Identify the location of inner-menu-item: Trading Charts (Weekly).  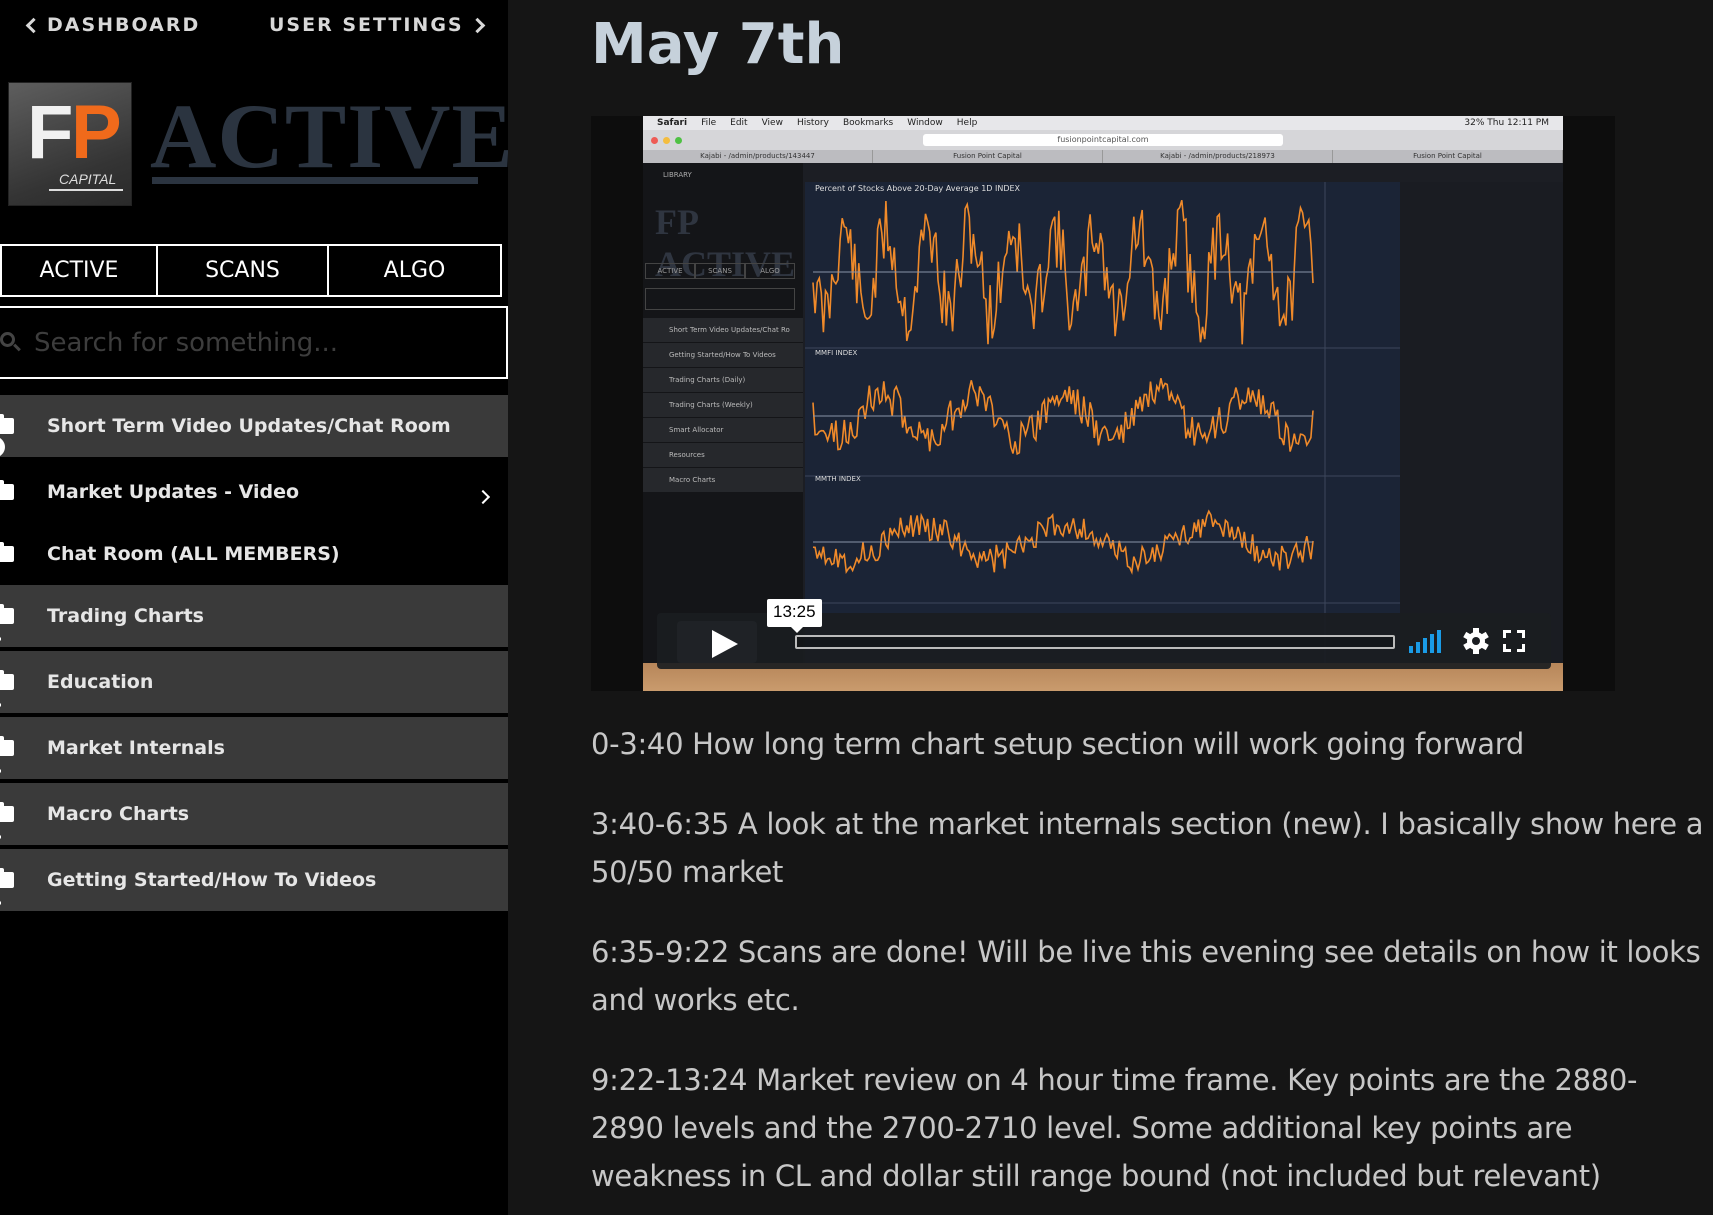
(723, 405).